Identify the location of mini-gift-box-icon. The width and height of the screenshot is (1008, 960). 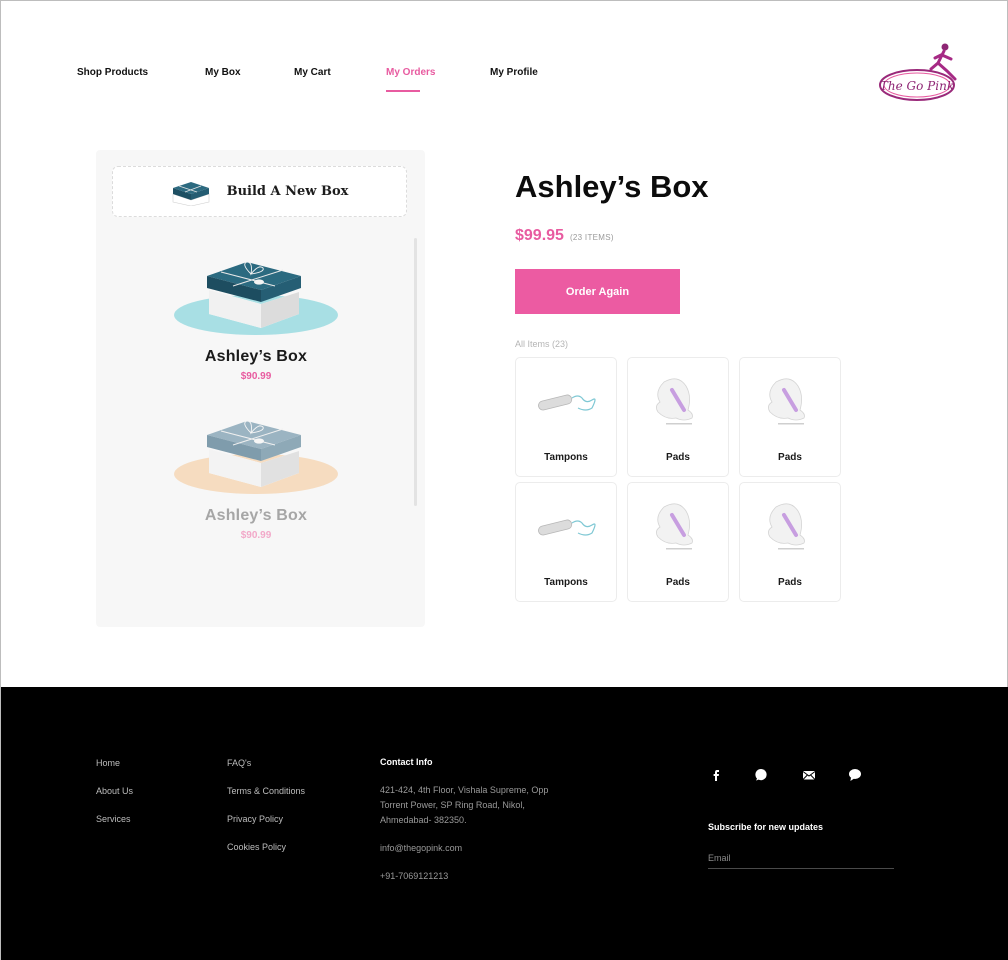
(190, 193).